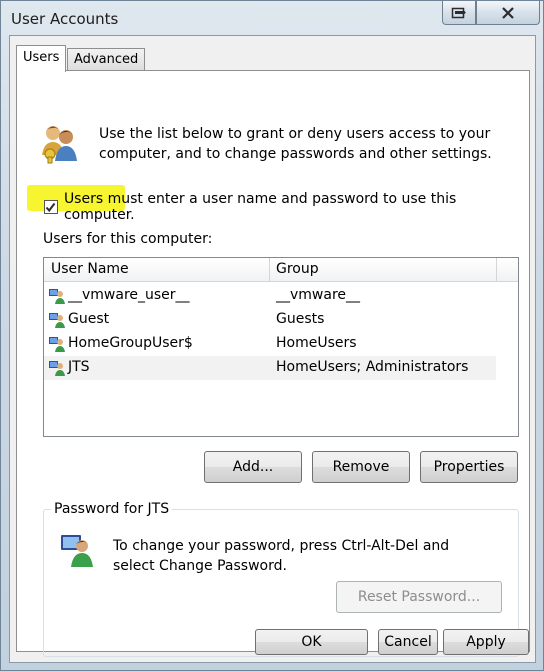  What do you see at coordinates (106, 60) in the screenshot?
I see `tab-advanced: Advanced` at bounding box center [106, 60].